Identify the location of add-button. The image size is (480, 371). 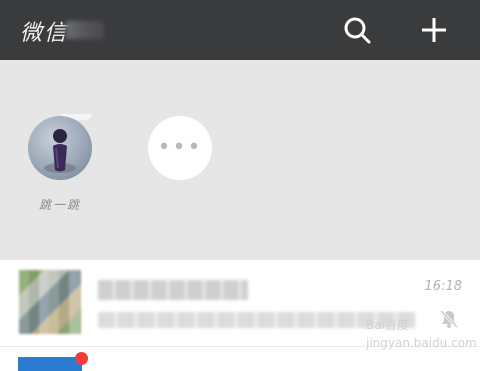
(434, 30).